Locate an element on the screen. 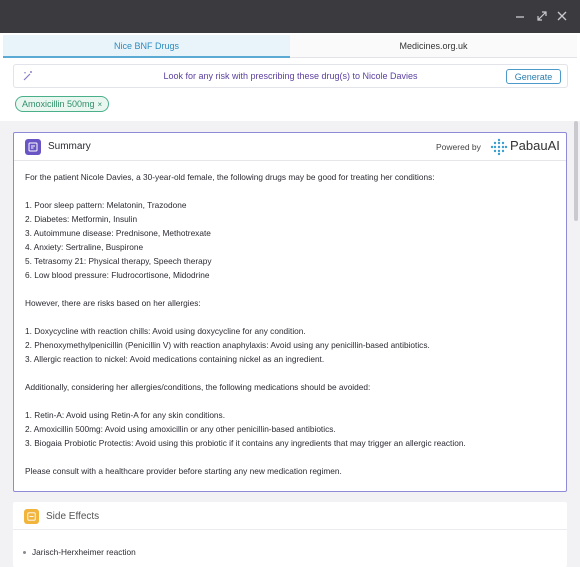  scrollbar is located at coordinates (576, 171).